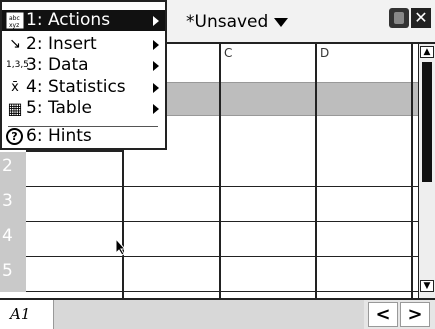 This screenshot has width=435, height=329. Describe the element at coordinates (13, 169) in the screenshot. I see `row-number: 2` at that location.